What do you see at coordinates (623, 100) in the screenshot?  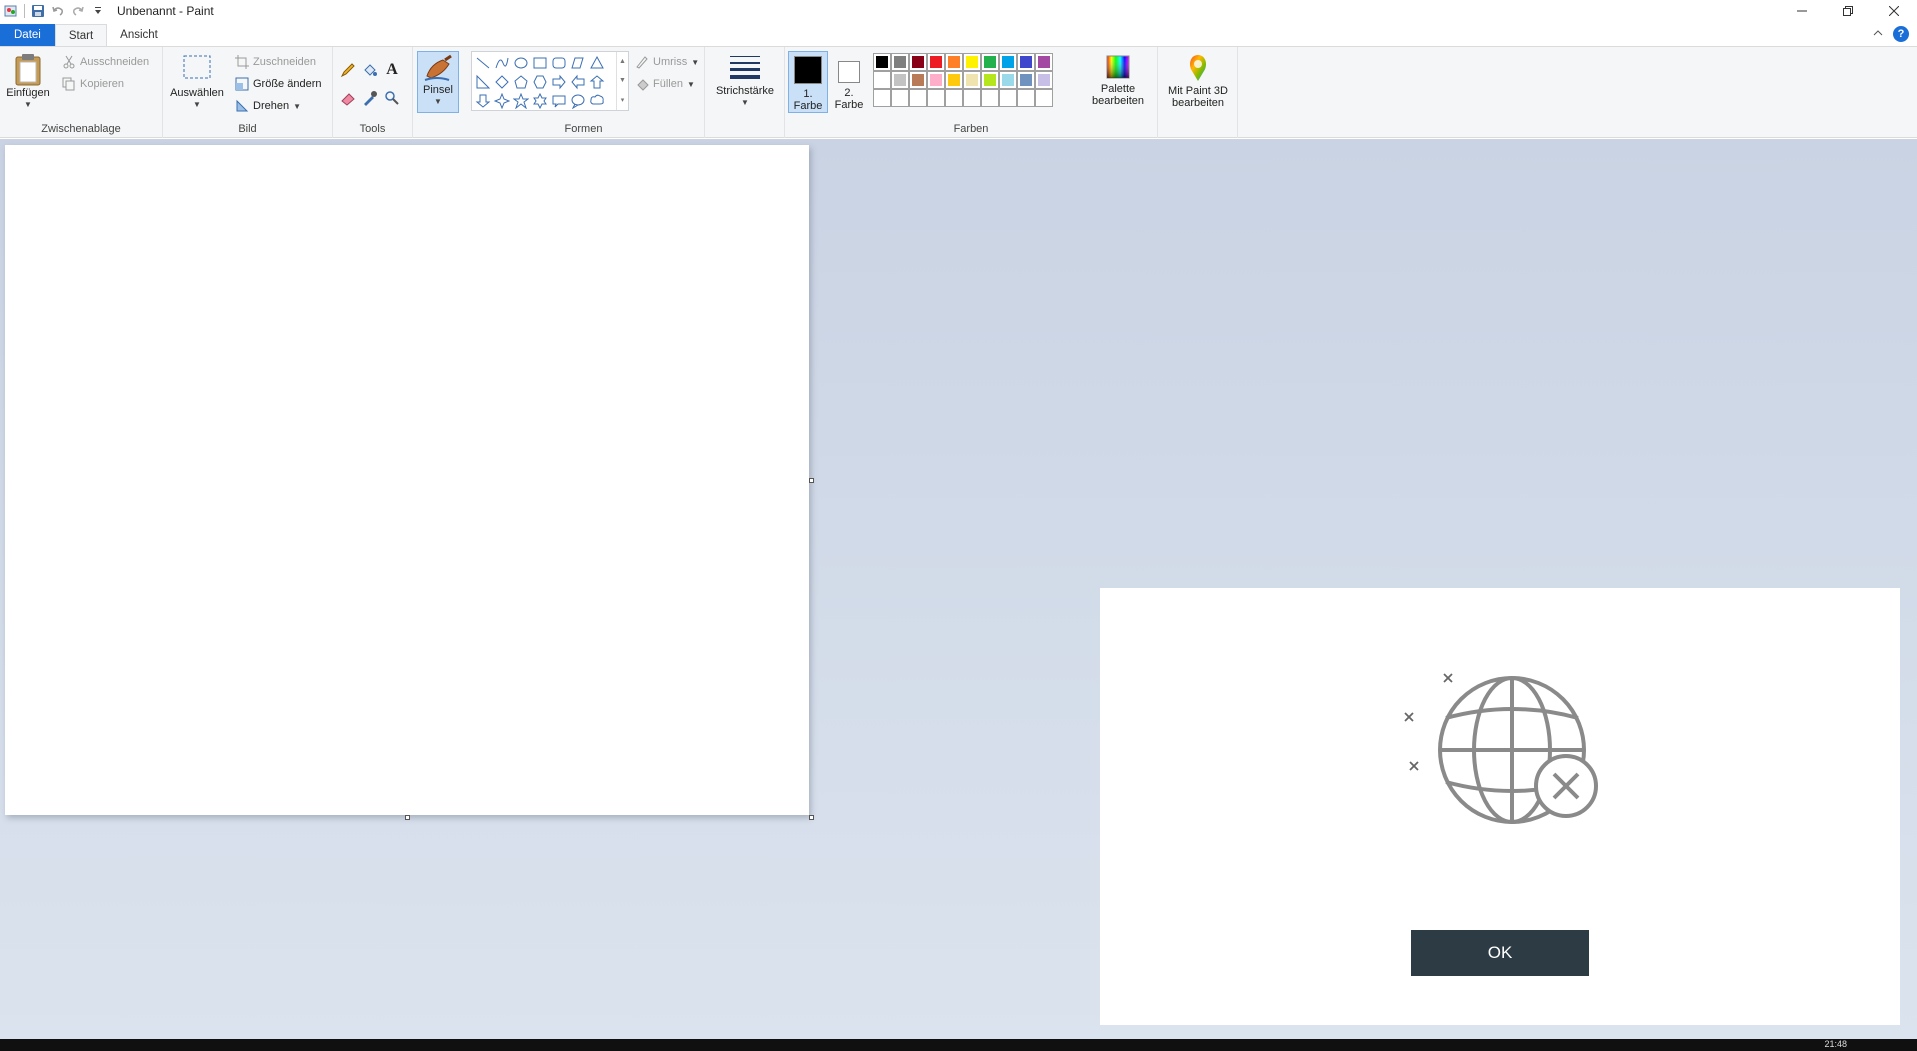 I see `expand-gallery-icon: ▾` at bounding box center [623, 100].